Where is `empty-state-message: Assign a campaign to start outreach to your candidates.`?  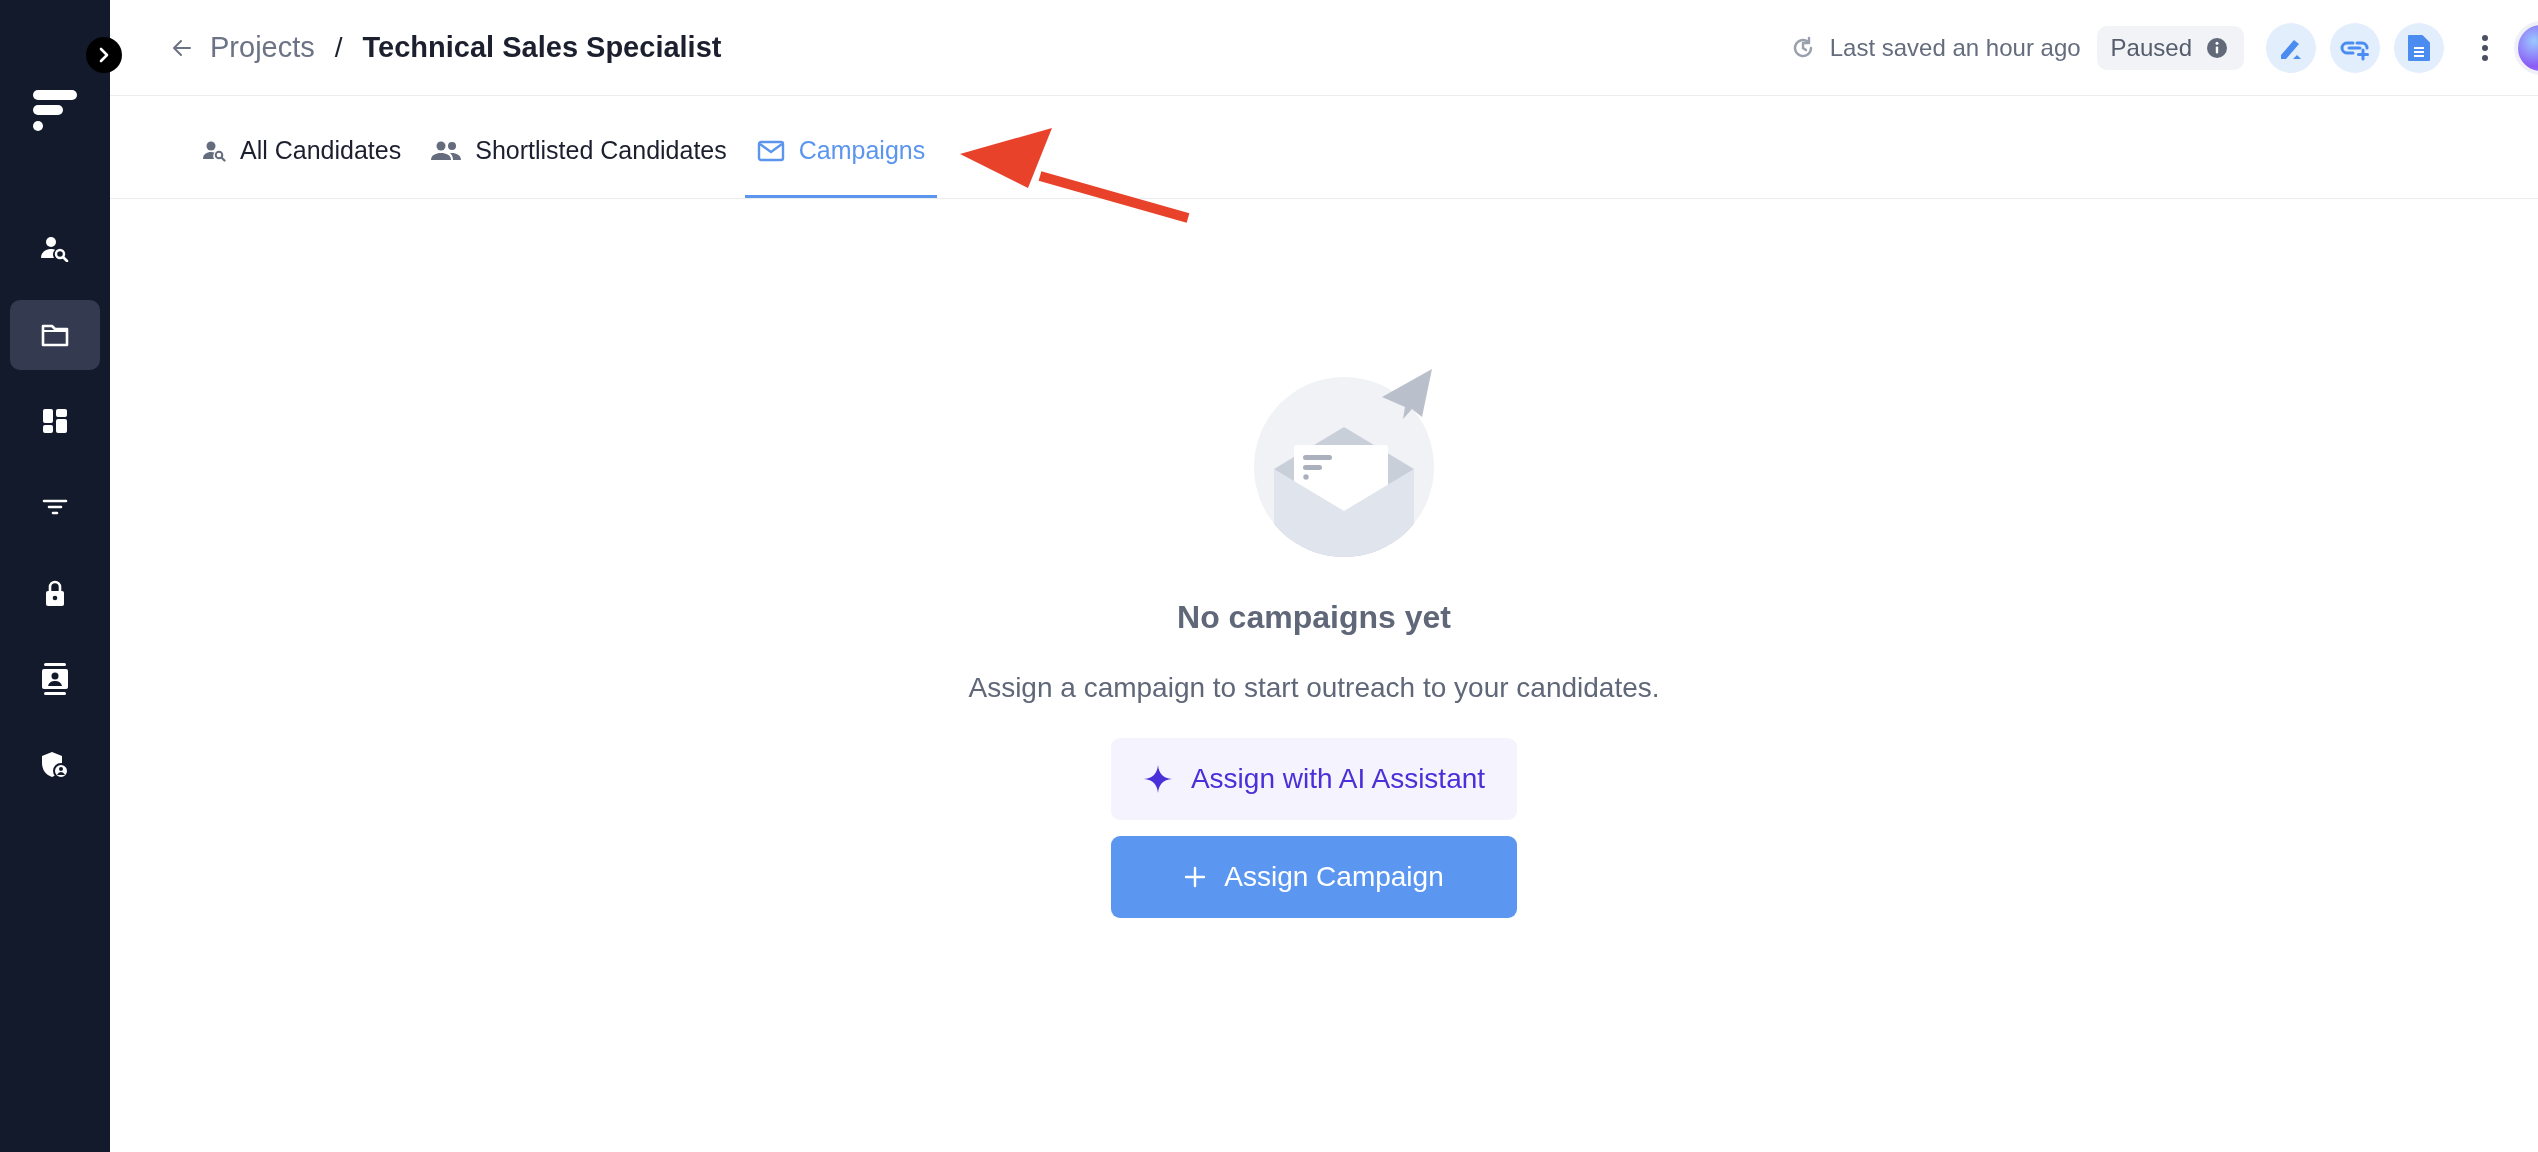 empty-state-message: Assign a campaign to start outreach to your candidates. is located at coordinates (1314, 688).